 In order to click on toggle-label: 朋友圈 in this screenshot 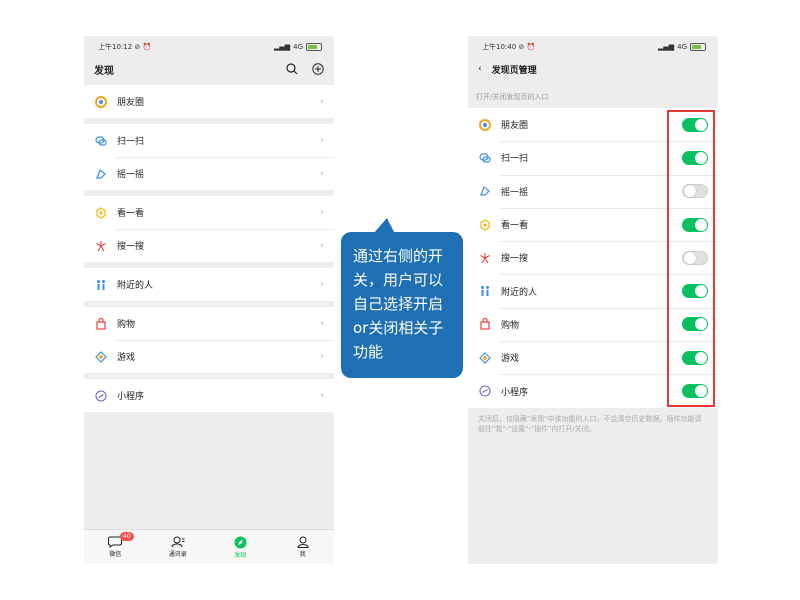, I will do `click(515, 126)`.